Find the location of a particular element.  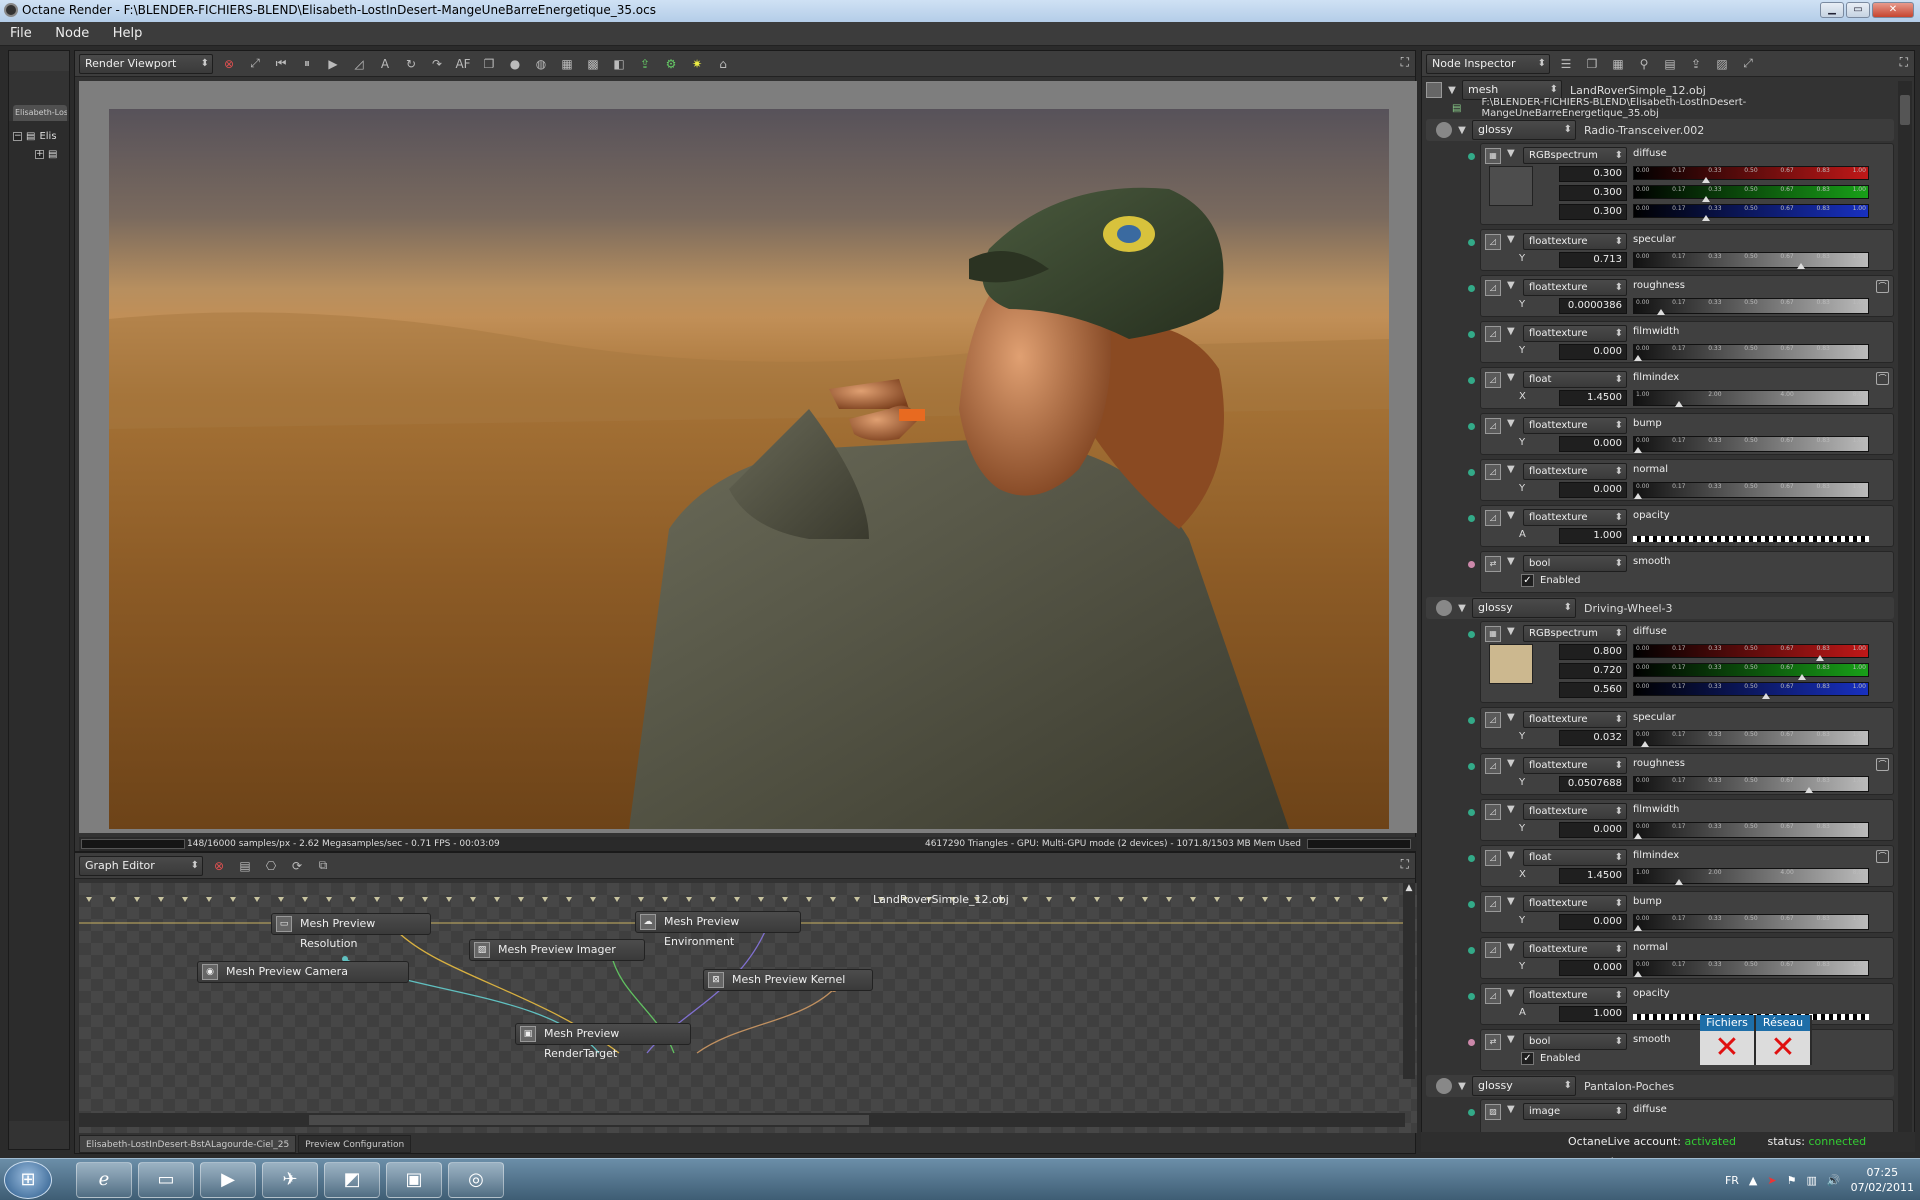

tidy-icon: ⧉ is located at coordinates (323, 866).